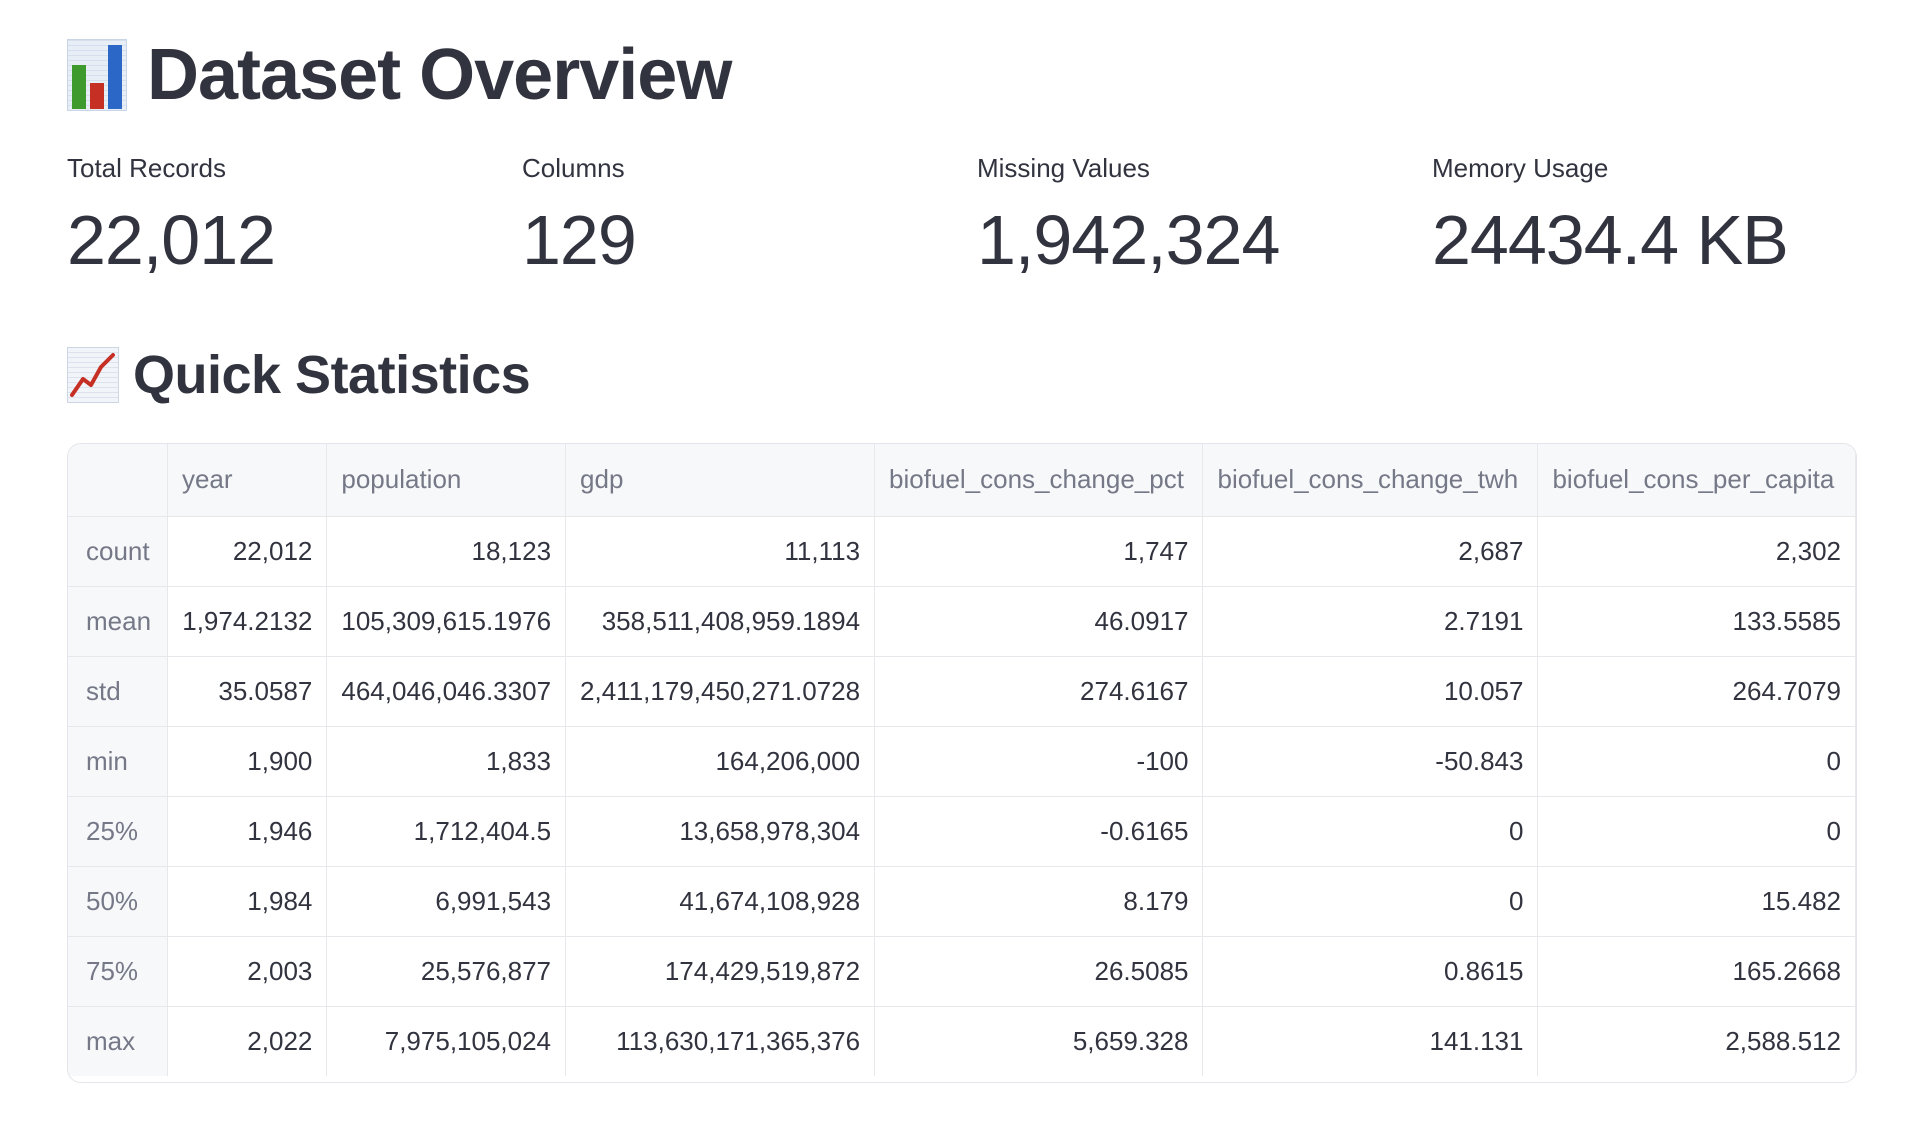  I want to click on line-chart-icon, so click(93, 375).